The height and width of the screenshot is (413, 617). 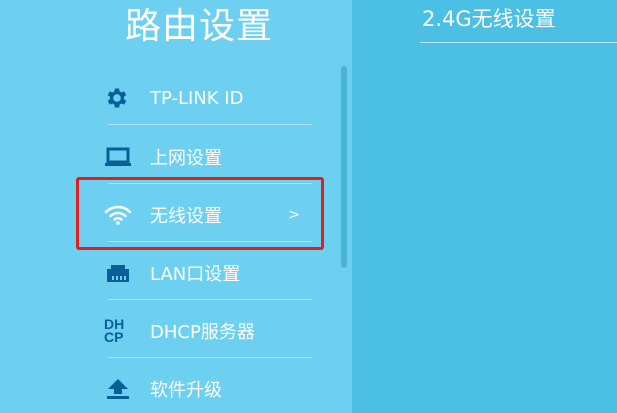 I want to click on lan-port-icon, so click(x=120, y=273).